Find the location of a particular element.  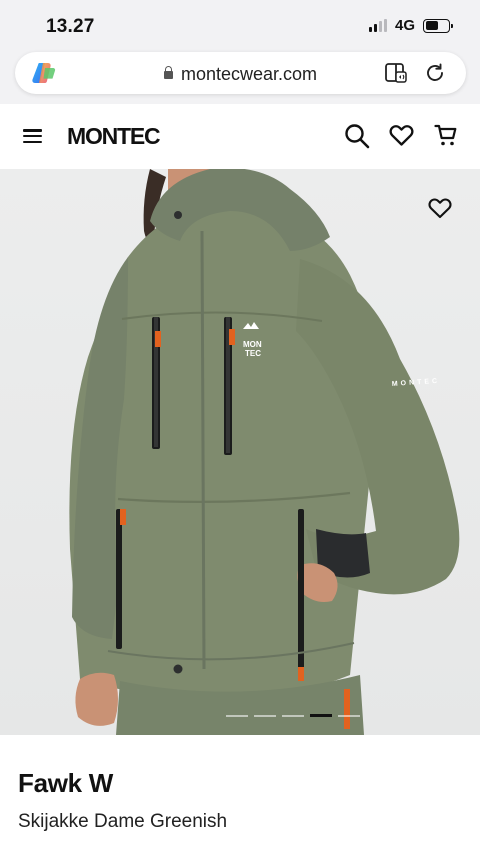

carousel-indicator is located at coordinates (293, 715).